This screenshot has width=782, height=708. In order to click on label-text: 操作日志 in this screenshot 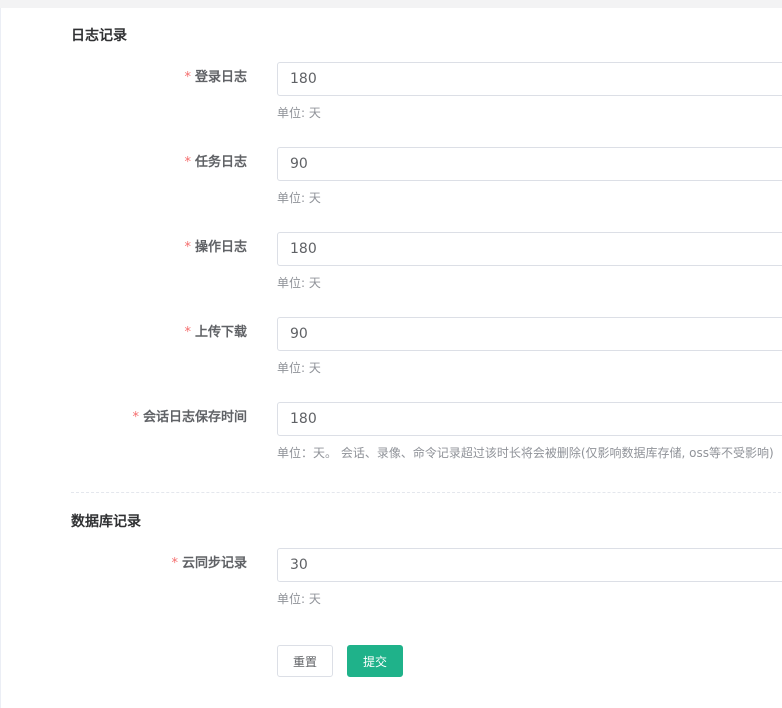, I will do `click(220, 247)`.